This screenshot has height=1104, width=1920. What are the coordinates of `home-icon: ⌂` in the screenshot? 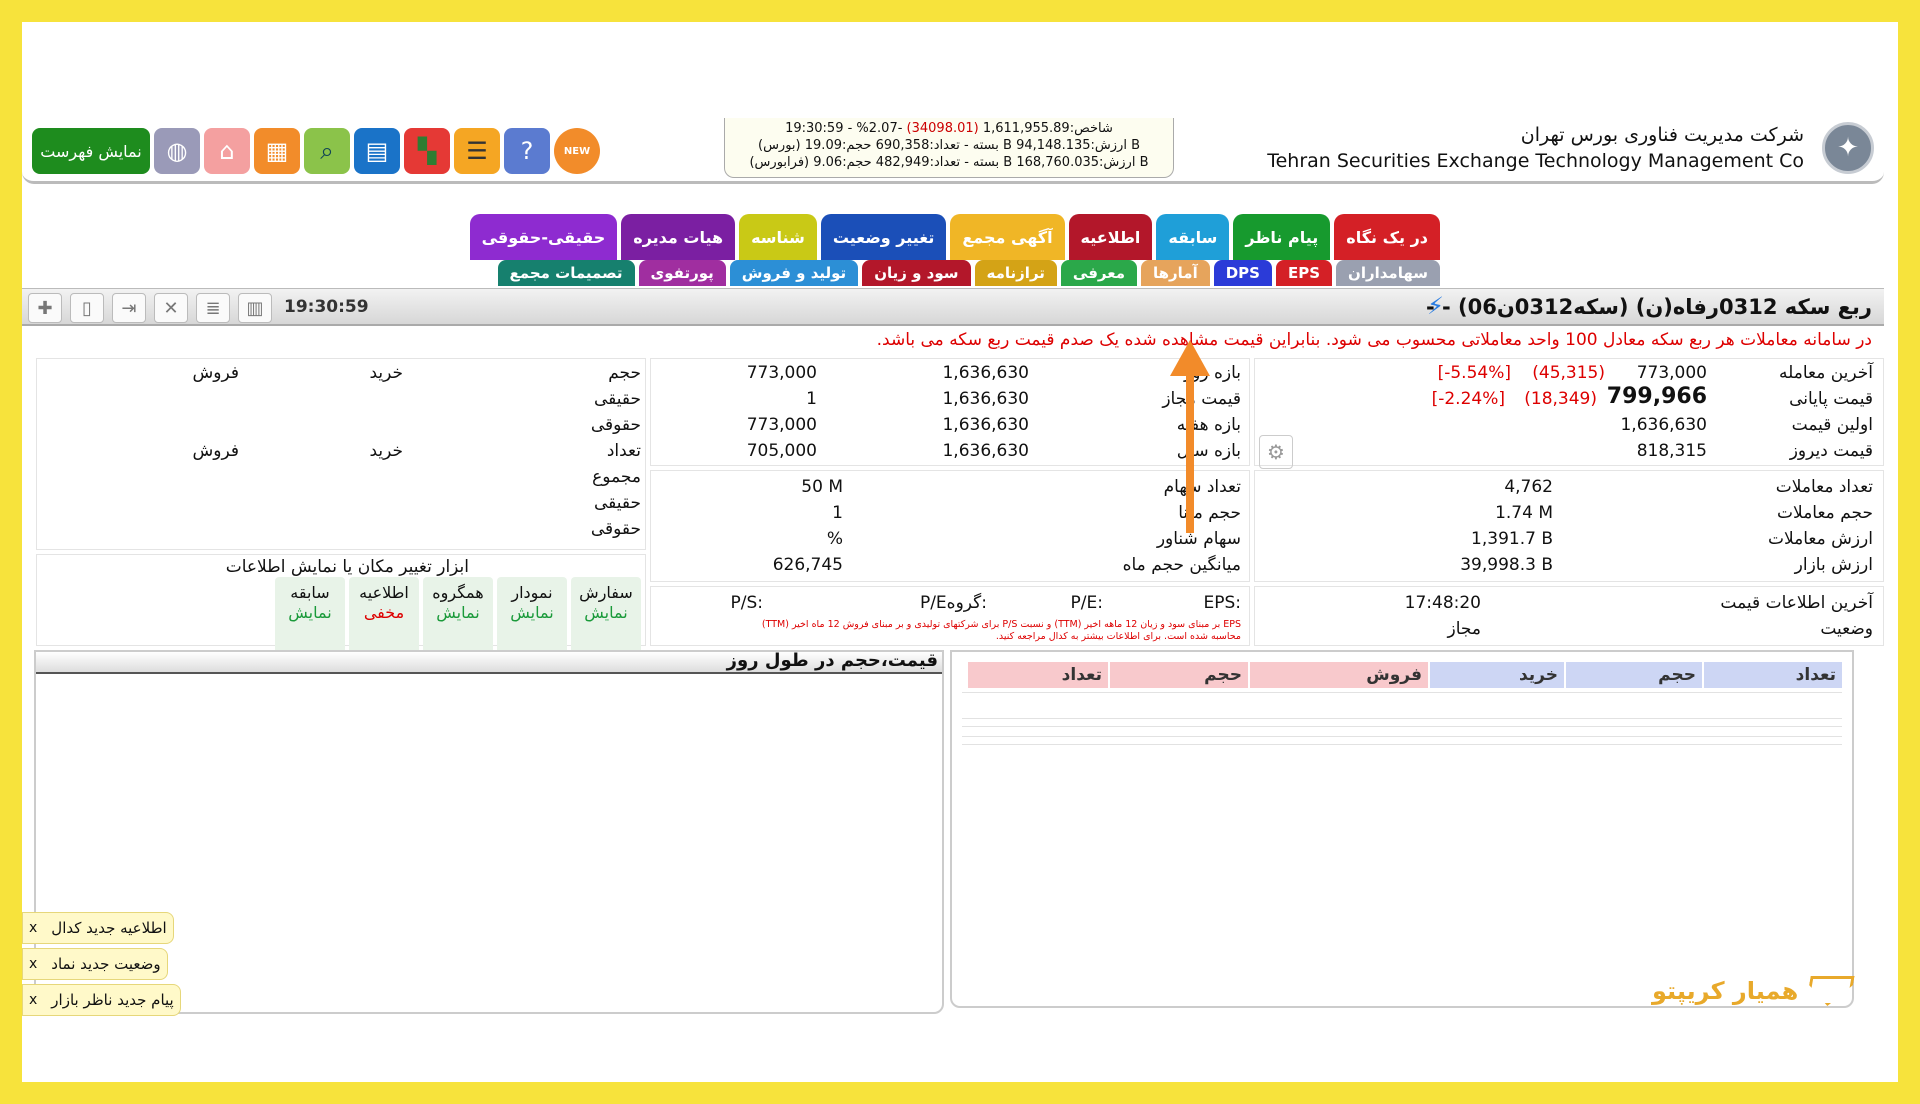 It's located at (227, 151).